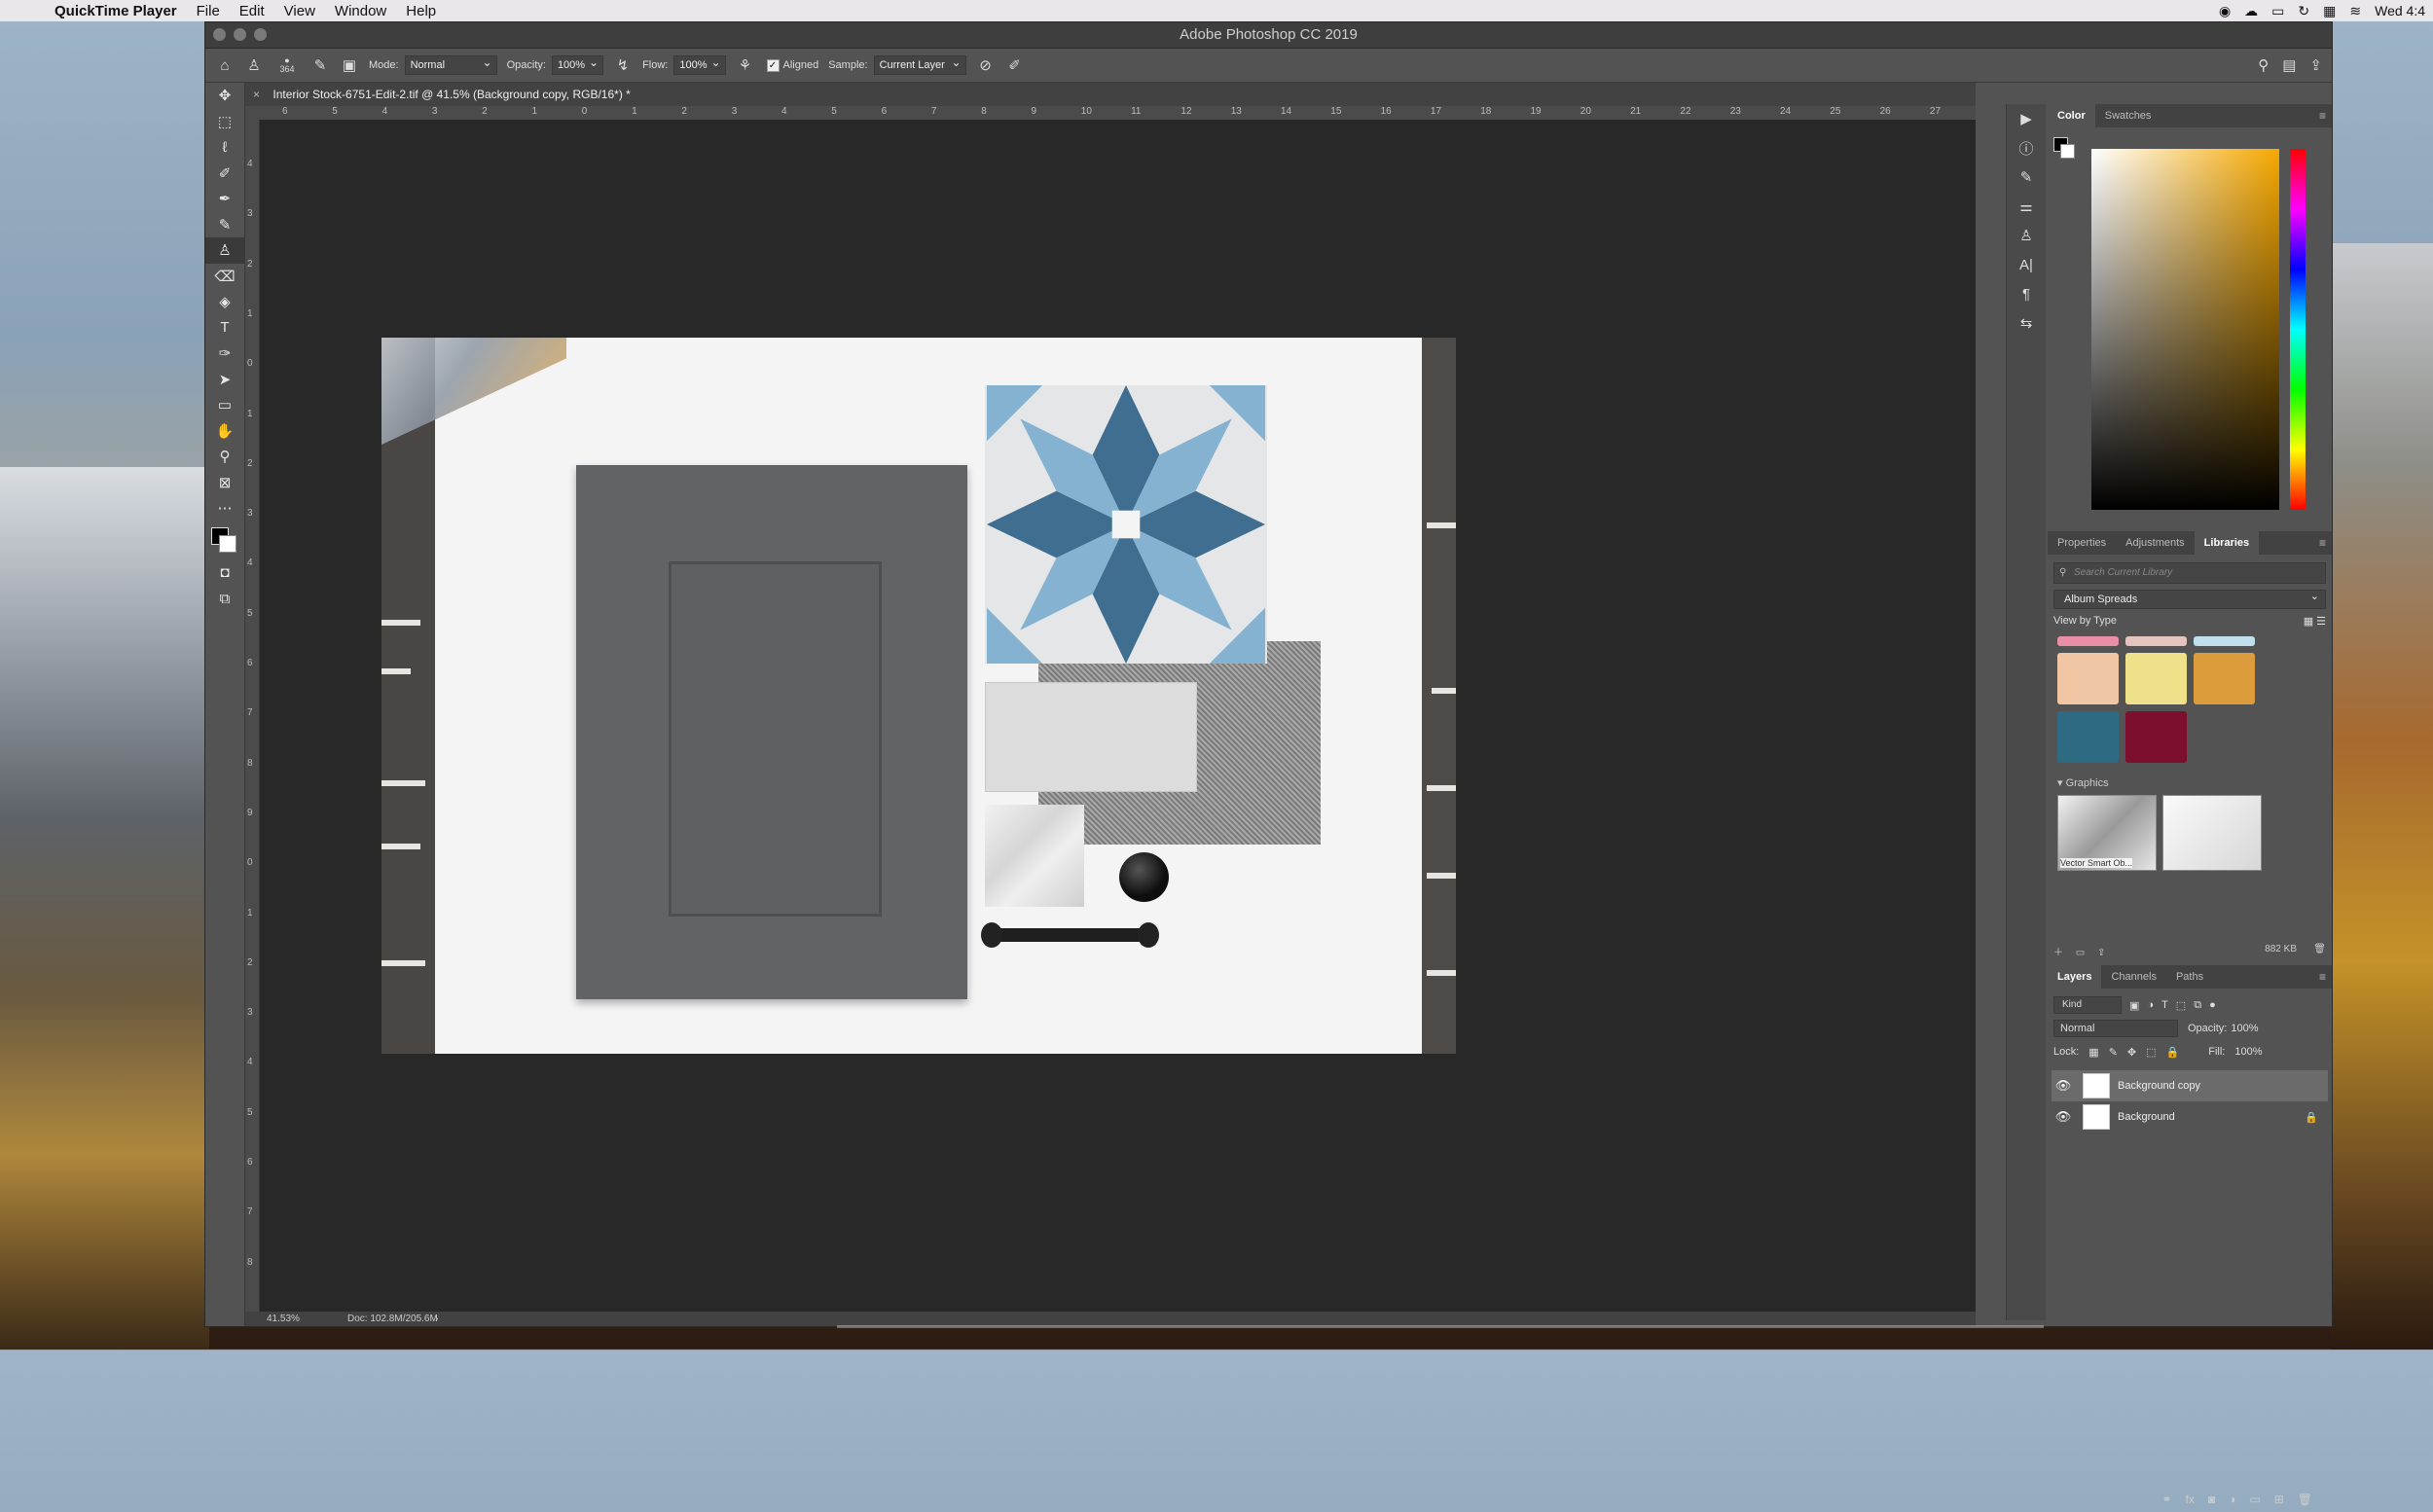 The image size is (2433, 1512). I want to click on quick-select-tool-icon: ✐, so click(224, 174).